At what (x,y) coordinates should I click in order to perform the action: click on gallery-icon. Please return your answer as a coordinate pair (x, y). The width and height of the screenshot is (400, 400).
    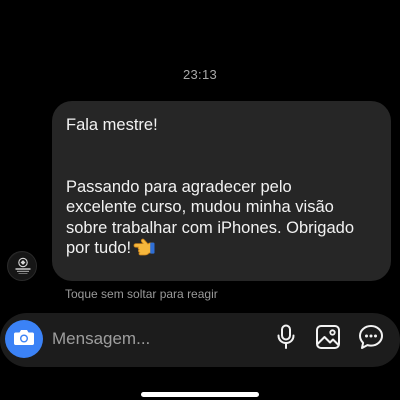
    Looking at the image, I should click on (328, 339).